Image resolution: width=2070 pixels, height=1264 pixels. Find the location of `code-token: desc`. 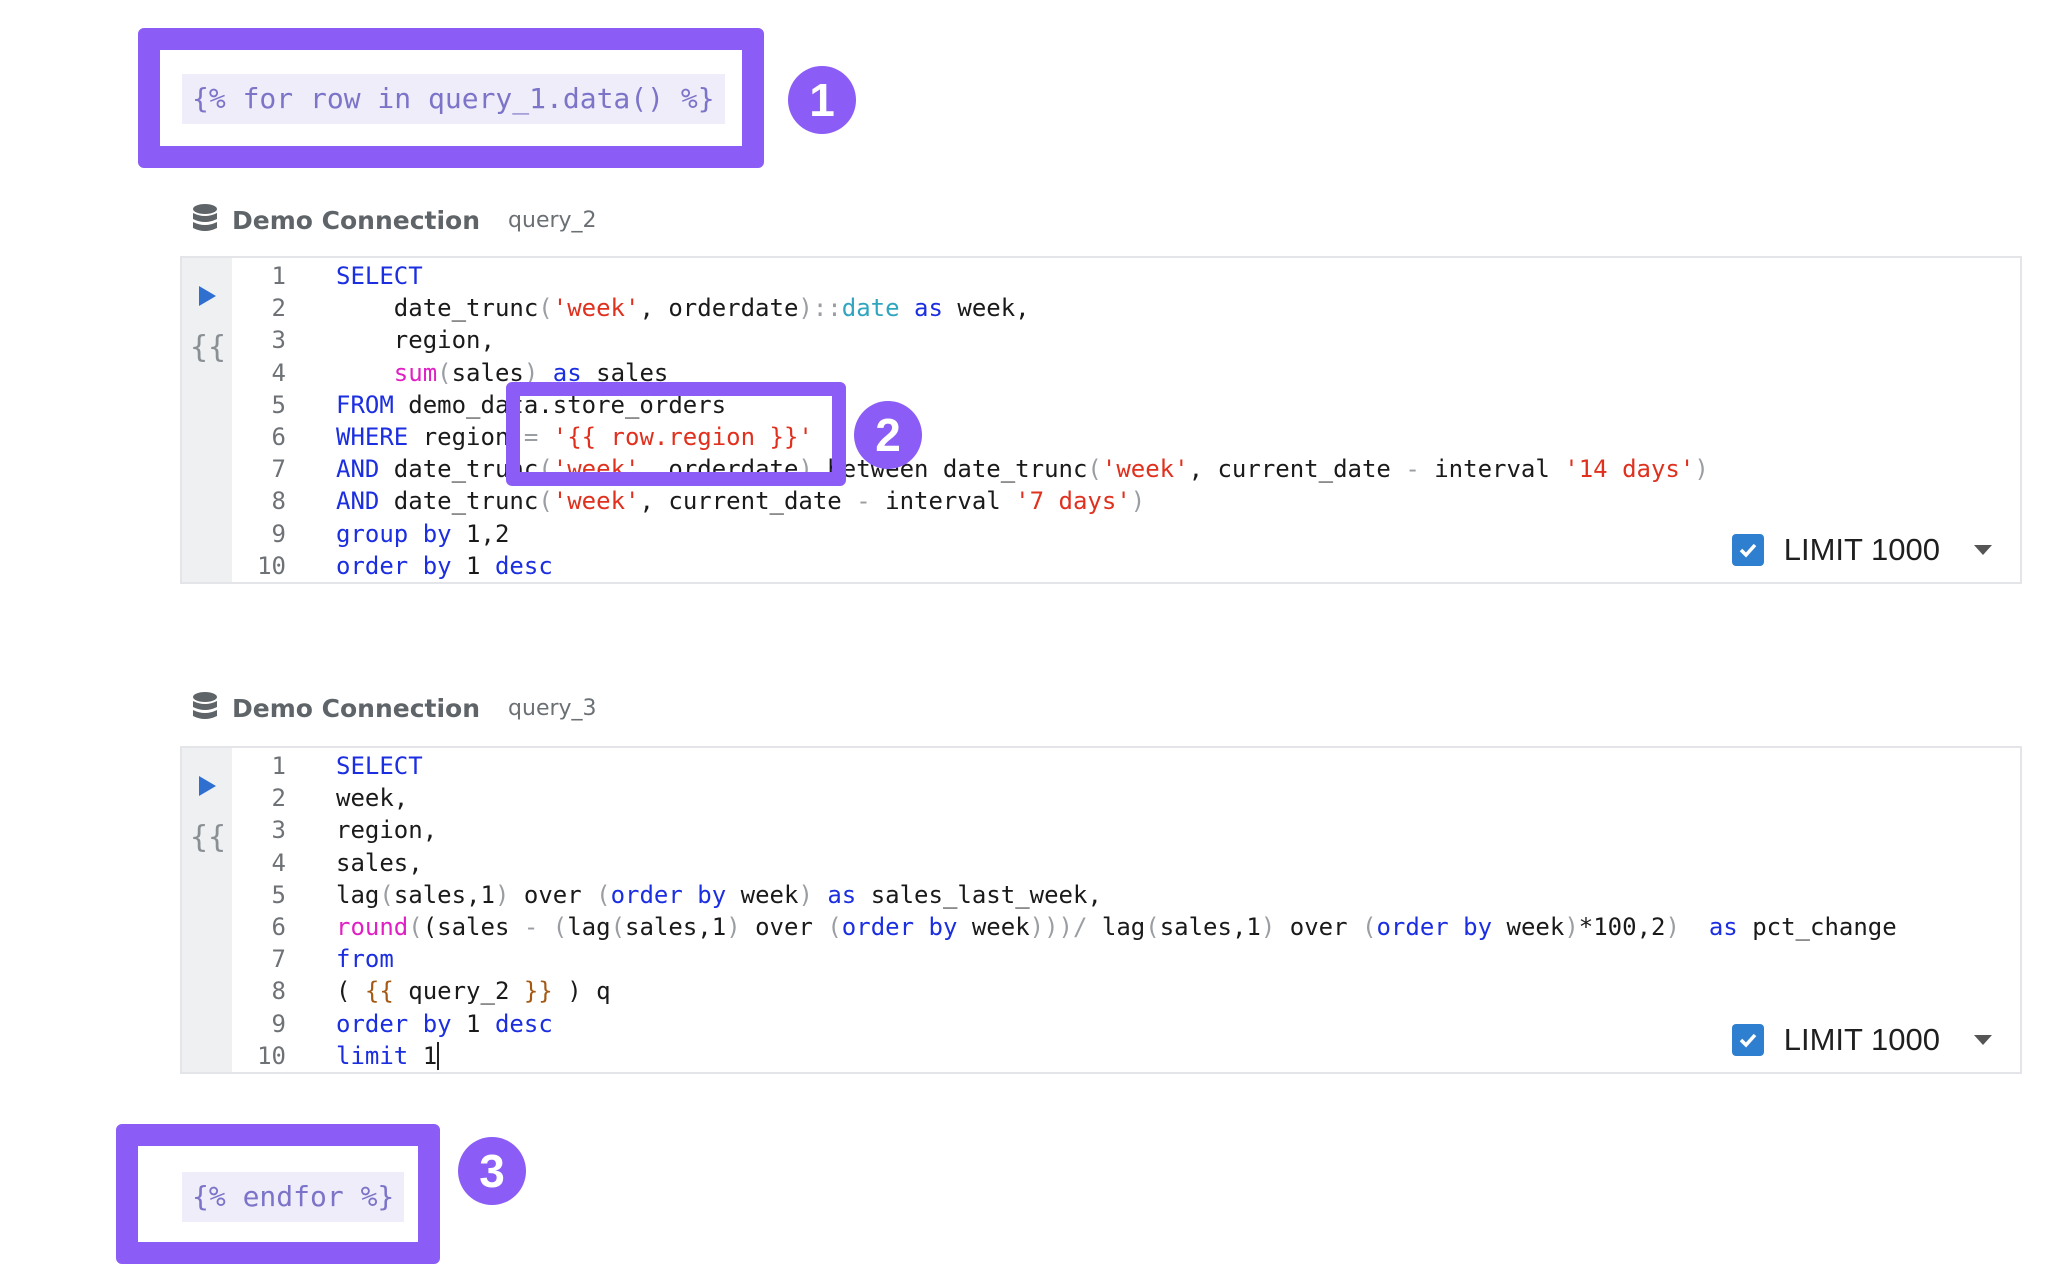

code-token: desc is located at coordinates (523, 565).